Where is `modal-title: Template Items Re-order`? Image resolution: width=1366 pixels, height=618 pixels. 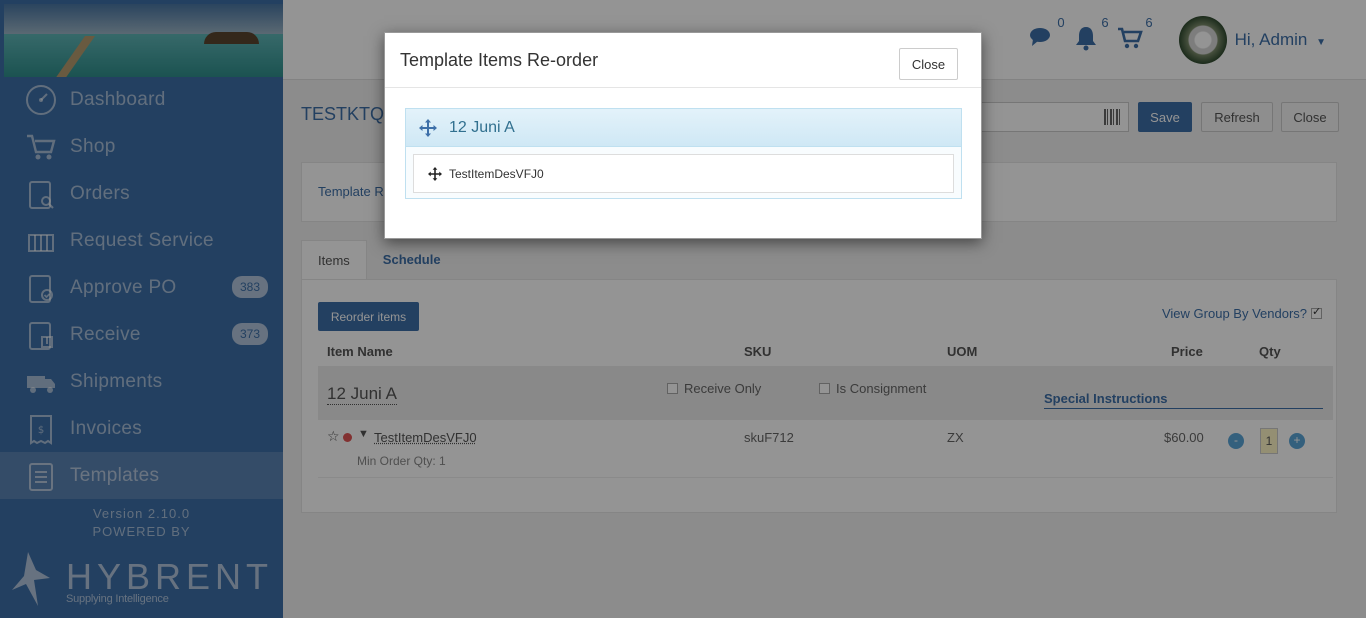 modal-title: Template Items Re-order is located at coordinates (499, 60).